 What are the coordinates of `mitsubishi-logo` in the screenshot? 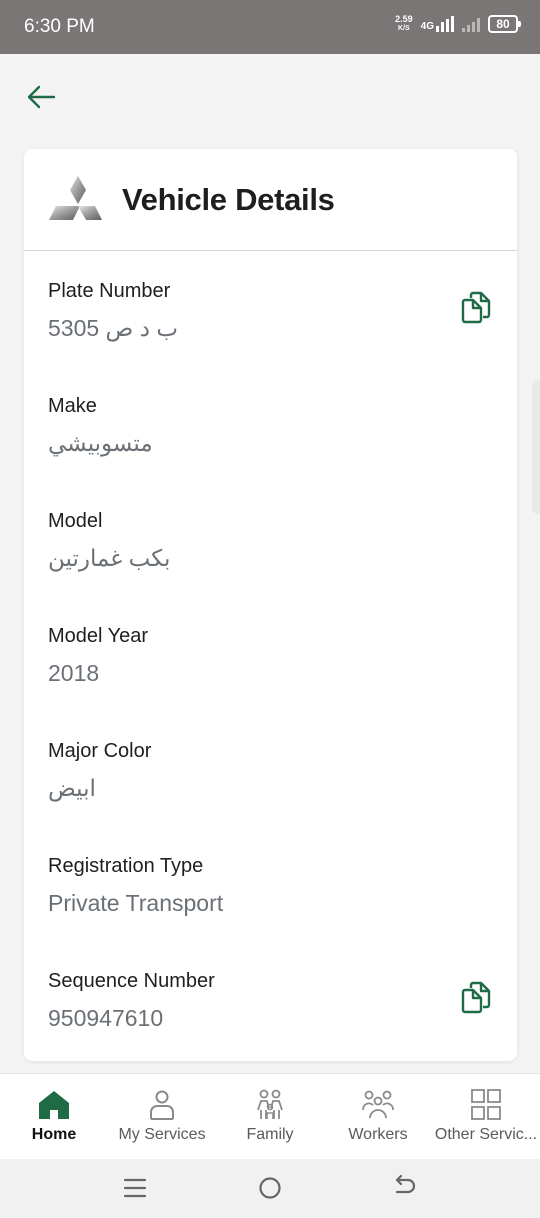 It's located at (75, 197).